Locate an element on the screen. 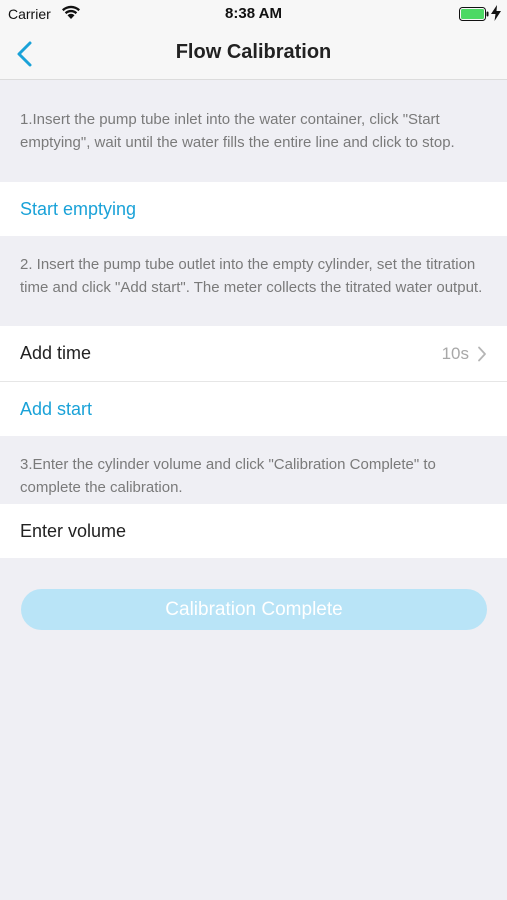 The height and width of the screenshot is (900, 507). start-emptying-button: Start emptying is located at coordinates (78, 209).